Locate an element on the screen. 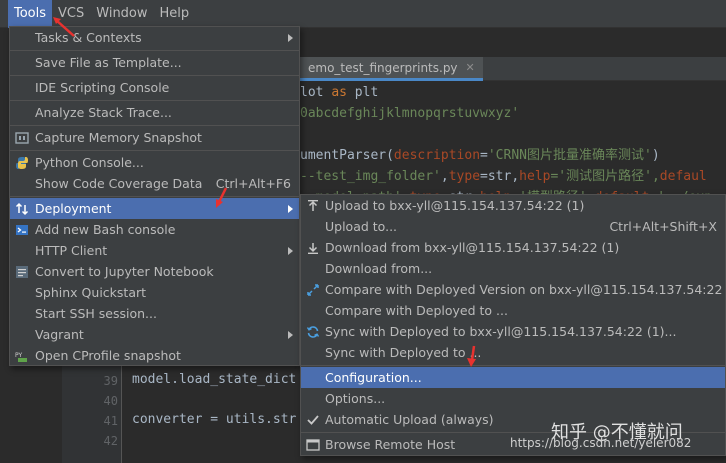  menu-item-vagrant: Vagrant is located at coordinates (154, 334).